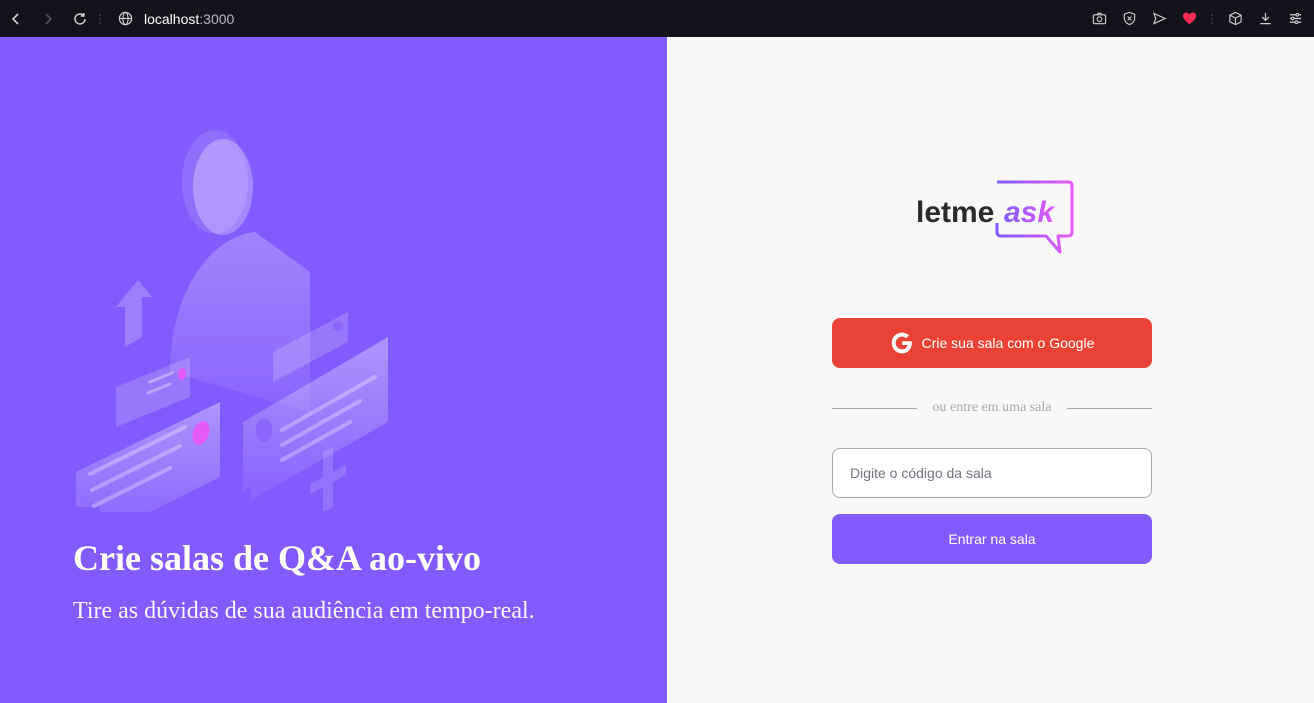  What do you see at coordinates (901, 343) in the screenshot?
I see `google-icon` at bounding box center [901, 343].